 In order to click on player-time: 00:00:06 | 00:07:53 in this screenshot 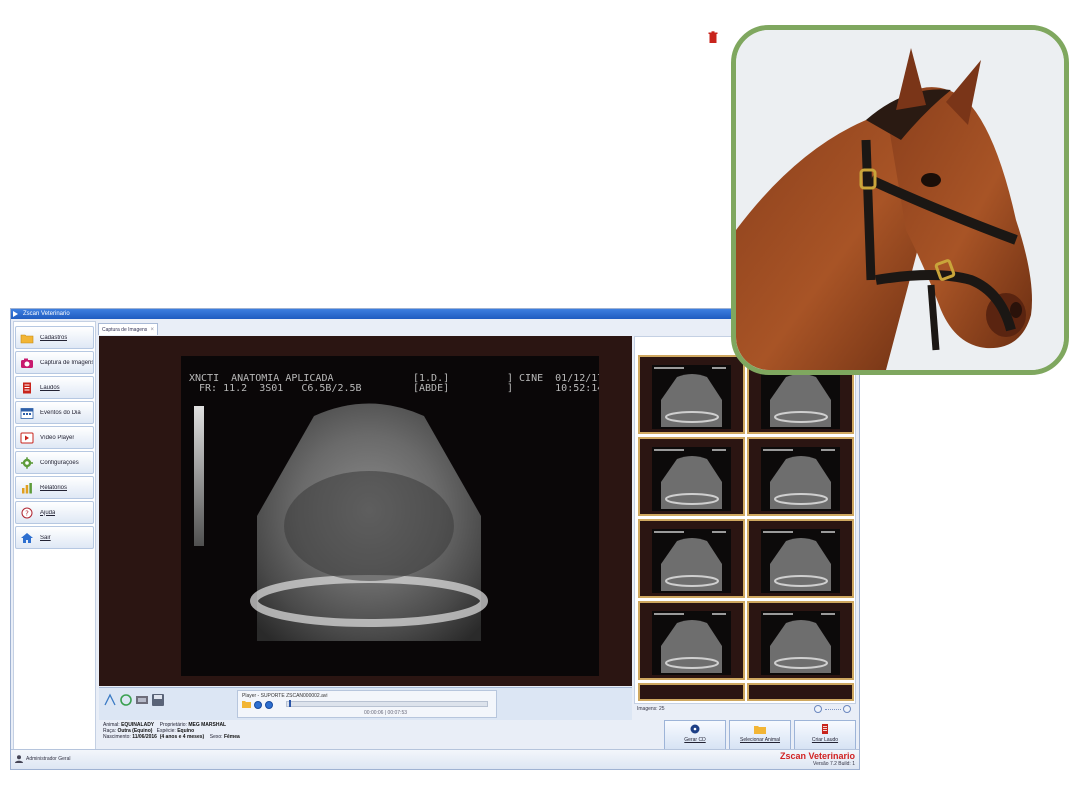, I will do `click(386, 713)`.